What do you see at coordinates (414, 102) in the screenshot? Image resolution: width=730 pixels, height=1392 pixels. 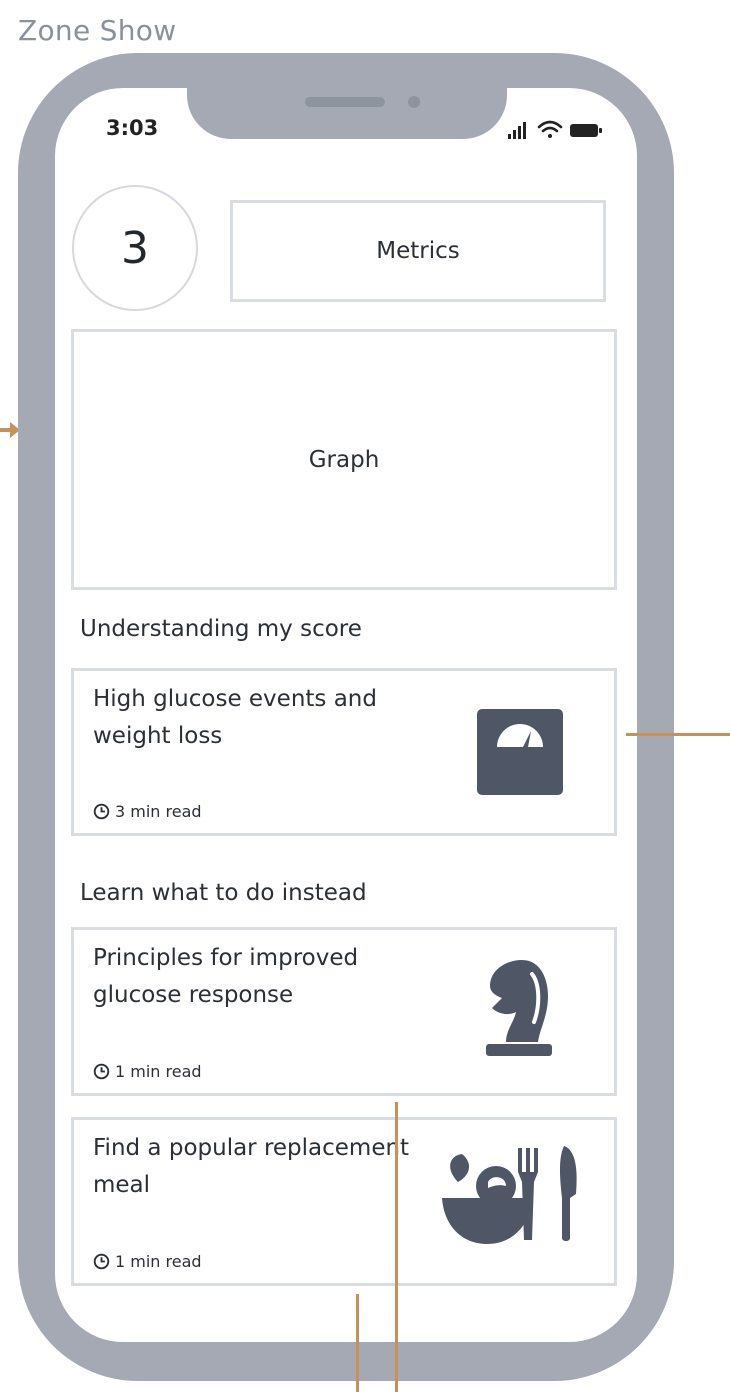 I see `phone-camera` at bounding box center [414, 102].